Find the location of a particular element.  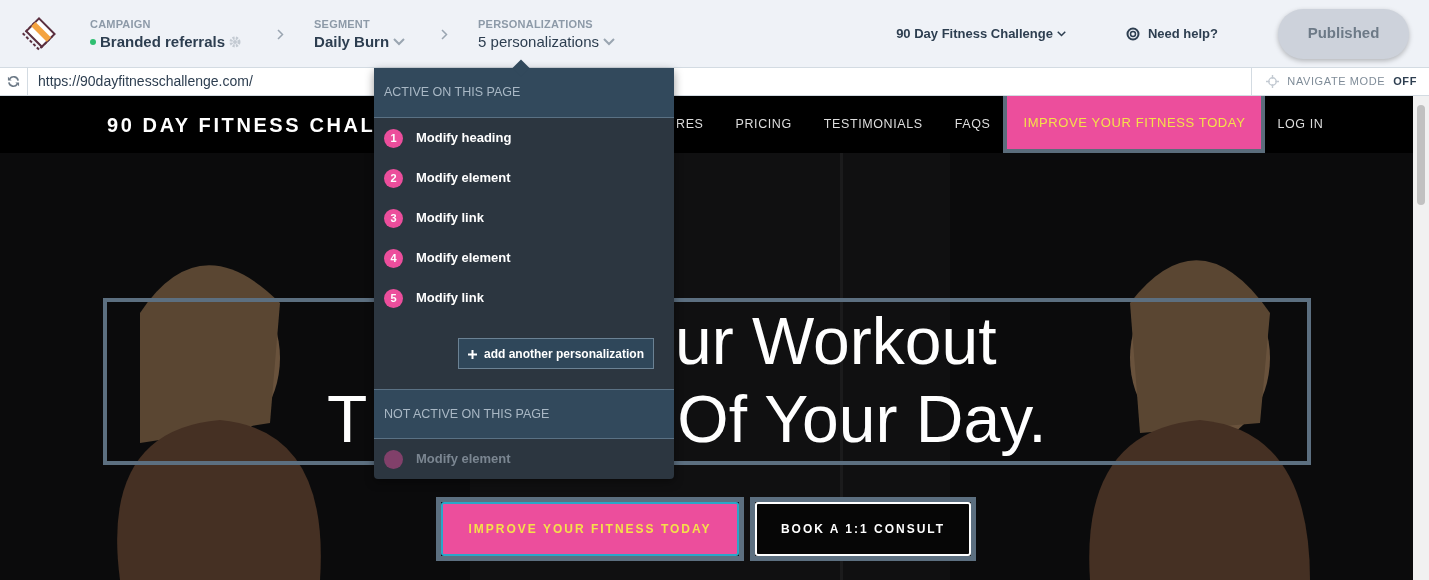

crumb-label: PERSONALIZATIONS is located at coordinates (536, 25).